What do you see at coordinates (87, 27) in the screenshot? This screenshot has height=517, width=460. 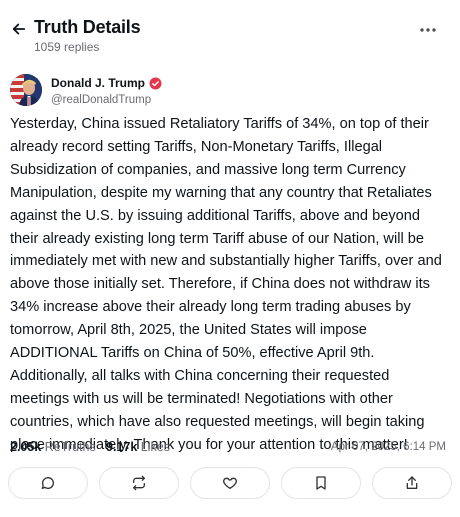 I see `page-title: Truth Details` at bounding box center [87, 27].